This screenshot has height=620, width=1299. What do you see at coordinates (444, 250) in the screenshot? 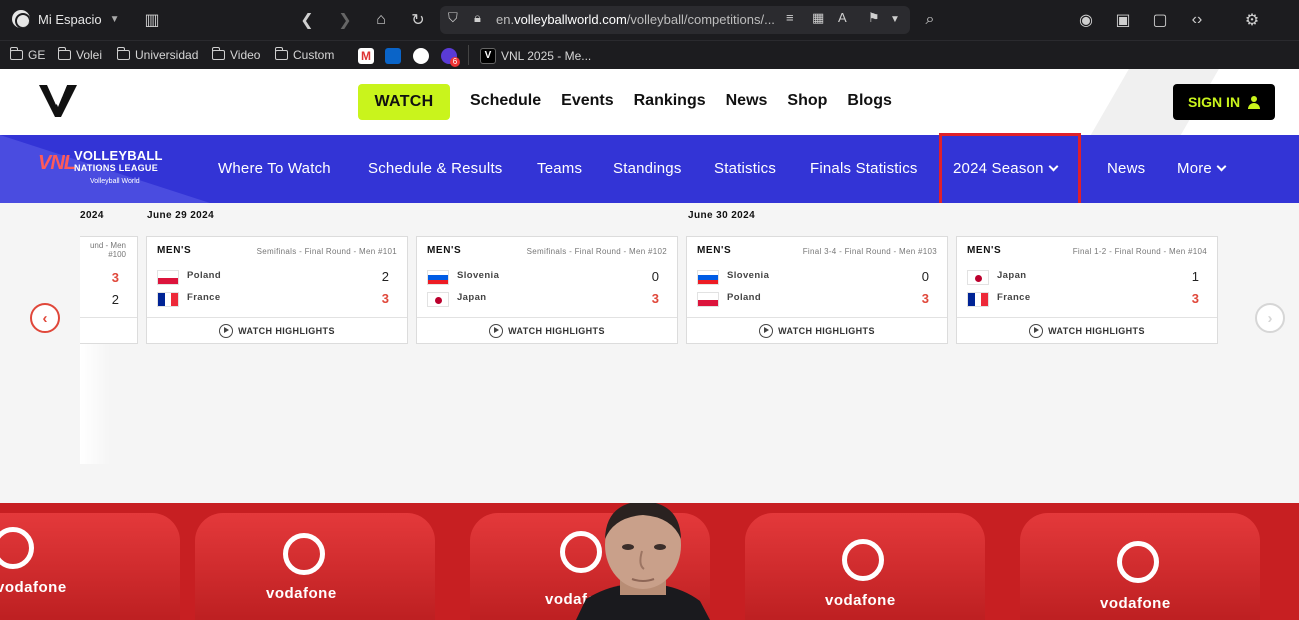
I see `match-gender: MEN'S` at bounding box center [444, 250].